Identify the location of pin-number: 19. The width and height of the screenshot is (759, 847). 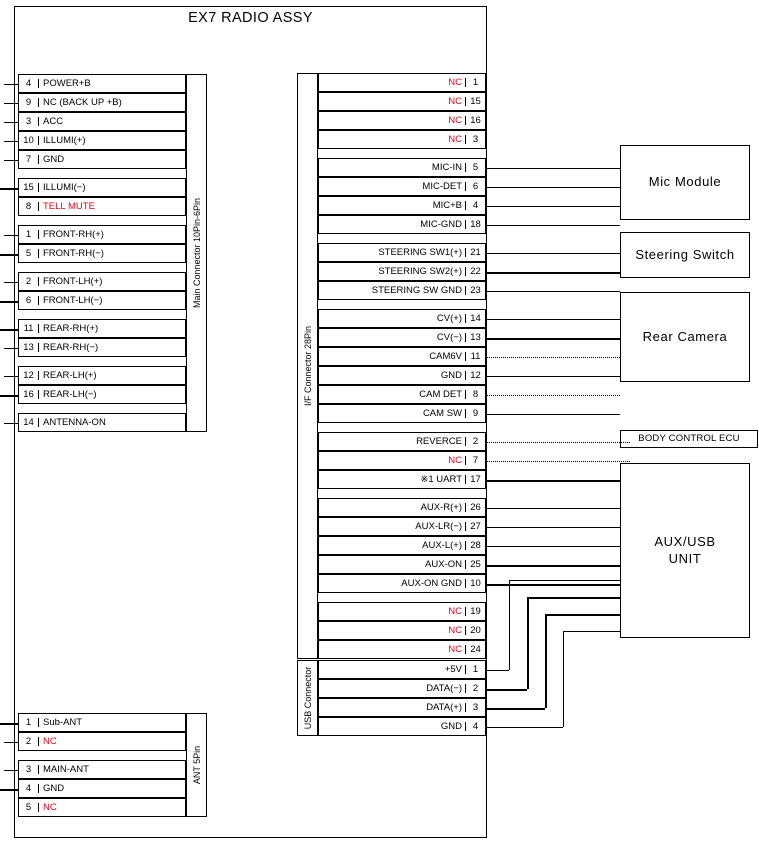
(475, 612).